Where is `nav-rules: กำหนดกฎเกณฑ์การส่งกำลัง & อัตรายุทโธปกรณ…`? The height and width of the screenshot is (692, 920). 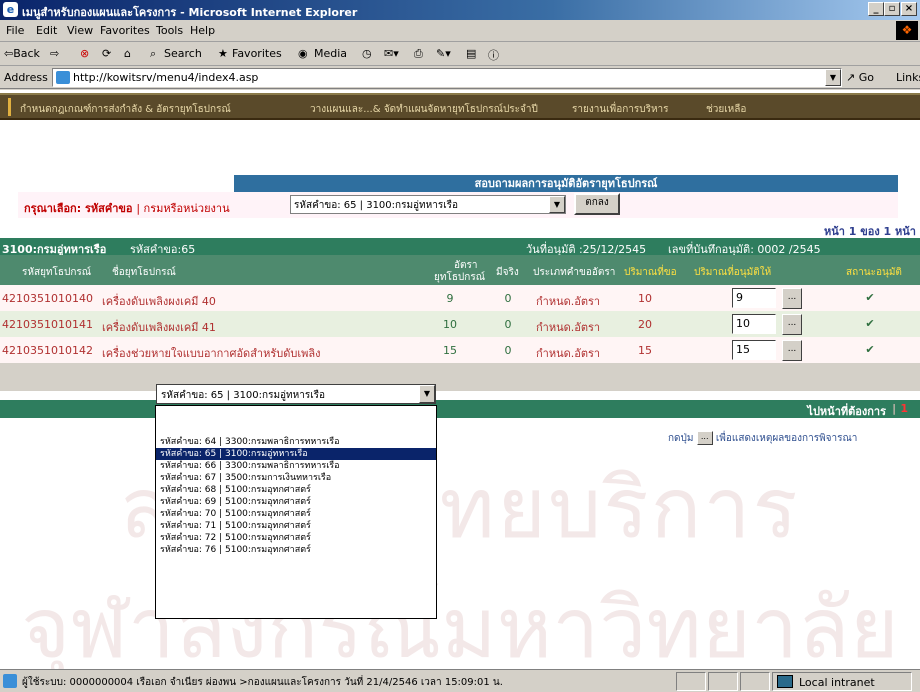 nav-rules: กำหนดกฎเกณฑ์การส่งกำลัง & อัตรายุทโธปกรณ… is located at coordinates (125, 109).